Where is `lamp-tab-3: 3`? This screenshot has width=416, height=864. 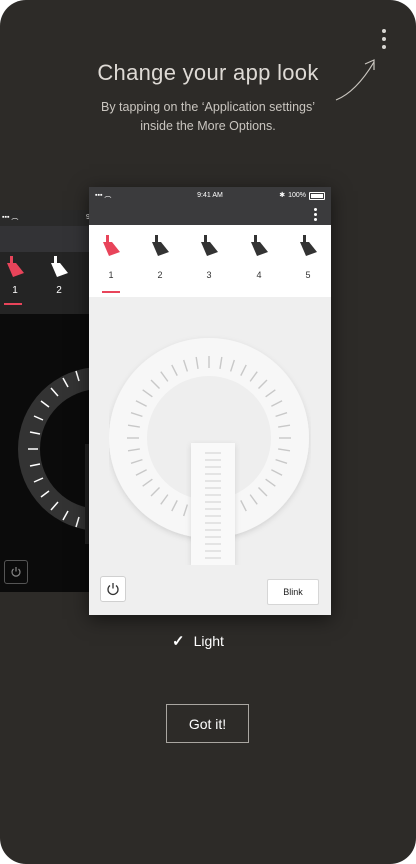
lamp-tab-3: 3 is located at coordinates (209, 257).